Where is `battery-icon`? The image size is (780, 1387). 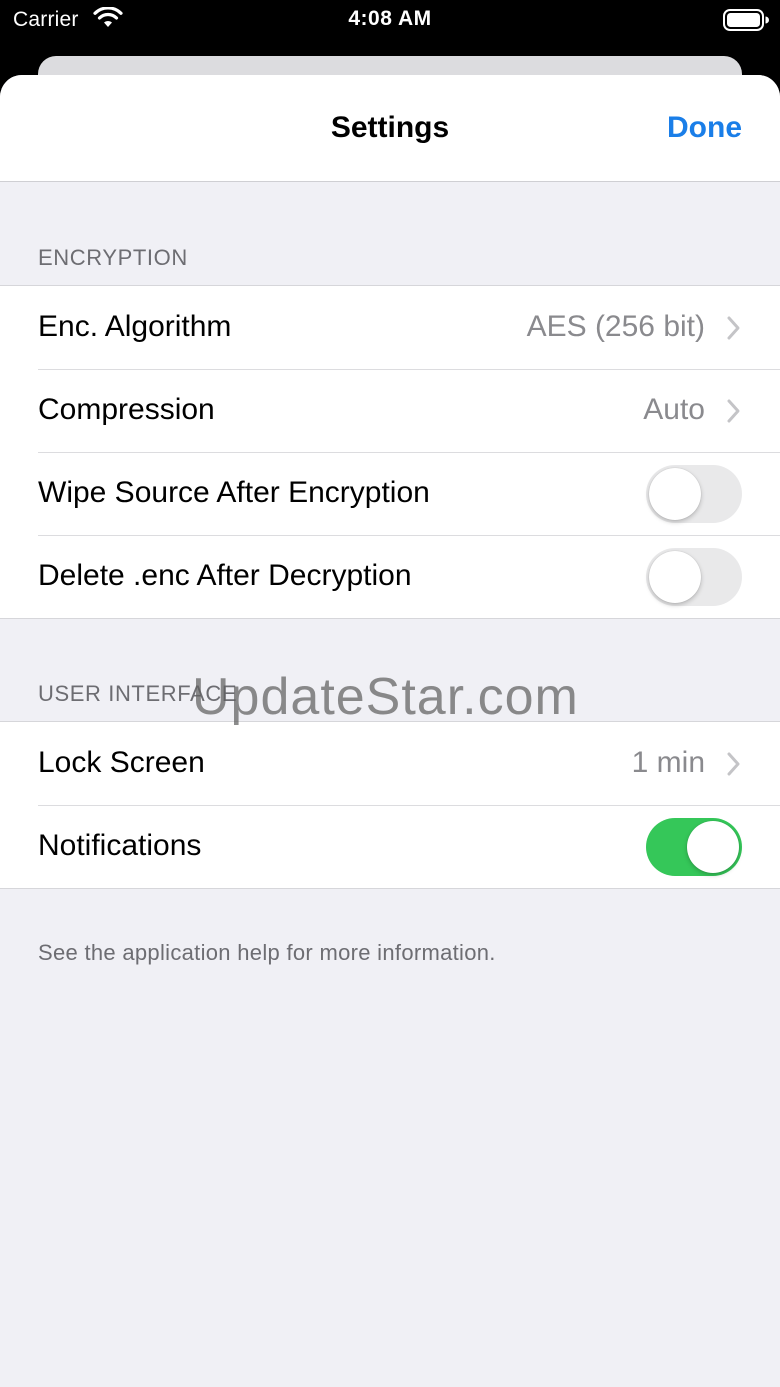
battery-icon is located at coordinates (746, 20).